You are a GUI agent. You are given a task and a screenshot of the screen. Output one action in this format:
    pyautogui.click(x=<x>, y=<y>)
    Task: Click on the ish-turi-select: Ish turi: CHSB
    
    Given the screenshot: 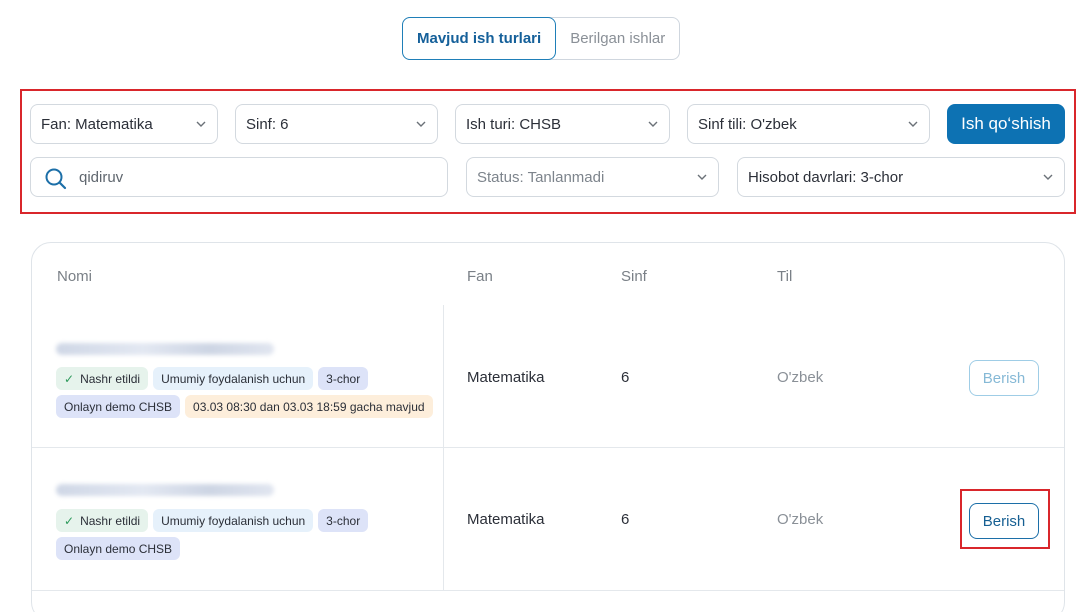 What is the action you would take?
    pyautogui.click(x=562, y=124)
    